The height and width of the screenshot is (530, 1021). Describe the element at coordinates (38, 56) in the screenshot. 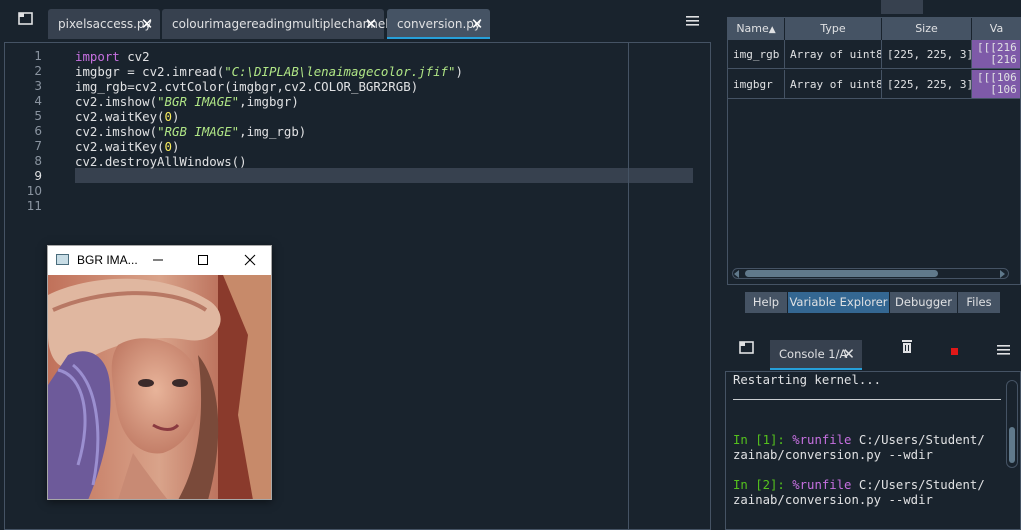

I see `line-number: 1` at that location.